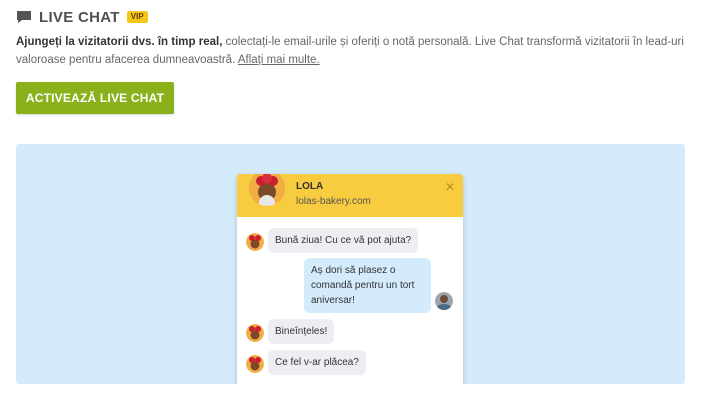 The image size is (701, 402). I want to click on section-title: LIVE CHAT, so click(79, 17).